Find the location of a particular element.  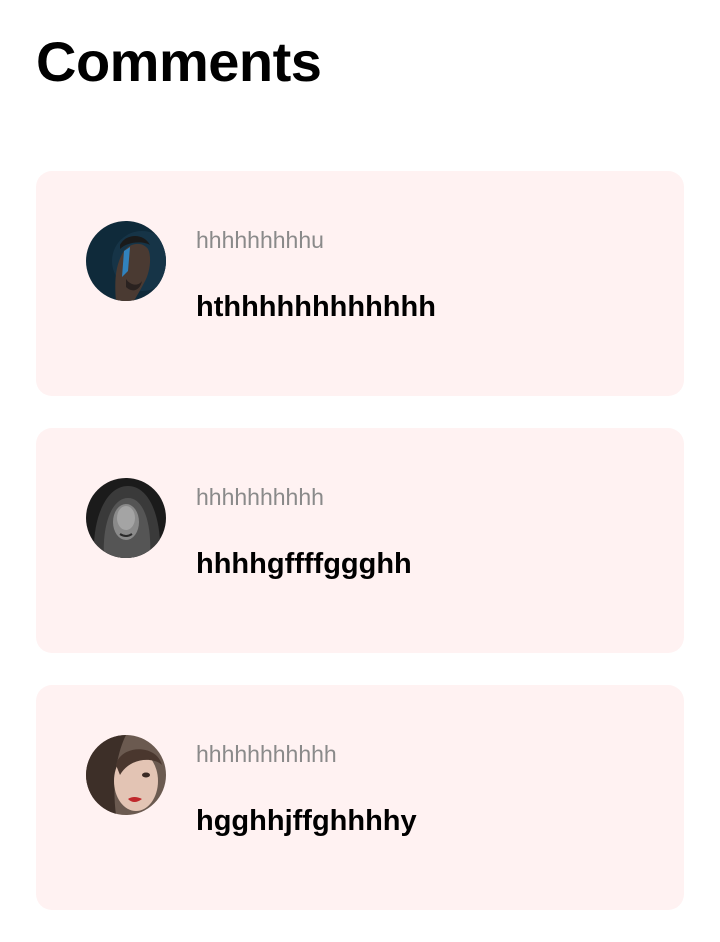

page-title: Comments is located at coordinates (179, 61).